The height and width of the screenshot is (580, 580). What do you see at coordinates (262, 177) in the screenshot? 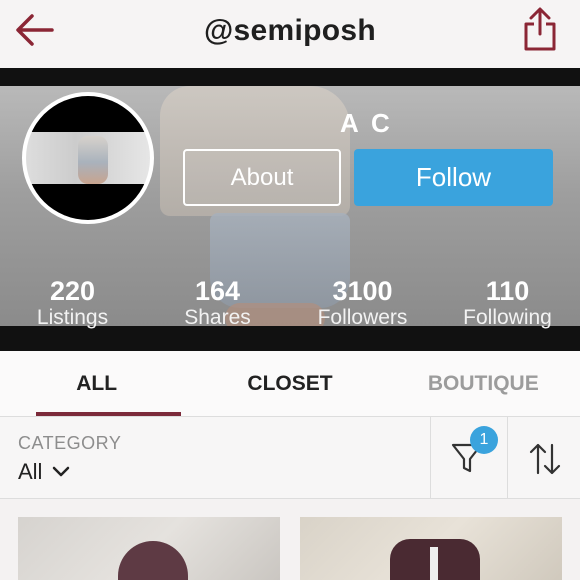
I see `about-button: About` at bounding box center [262, 177].